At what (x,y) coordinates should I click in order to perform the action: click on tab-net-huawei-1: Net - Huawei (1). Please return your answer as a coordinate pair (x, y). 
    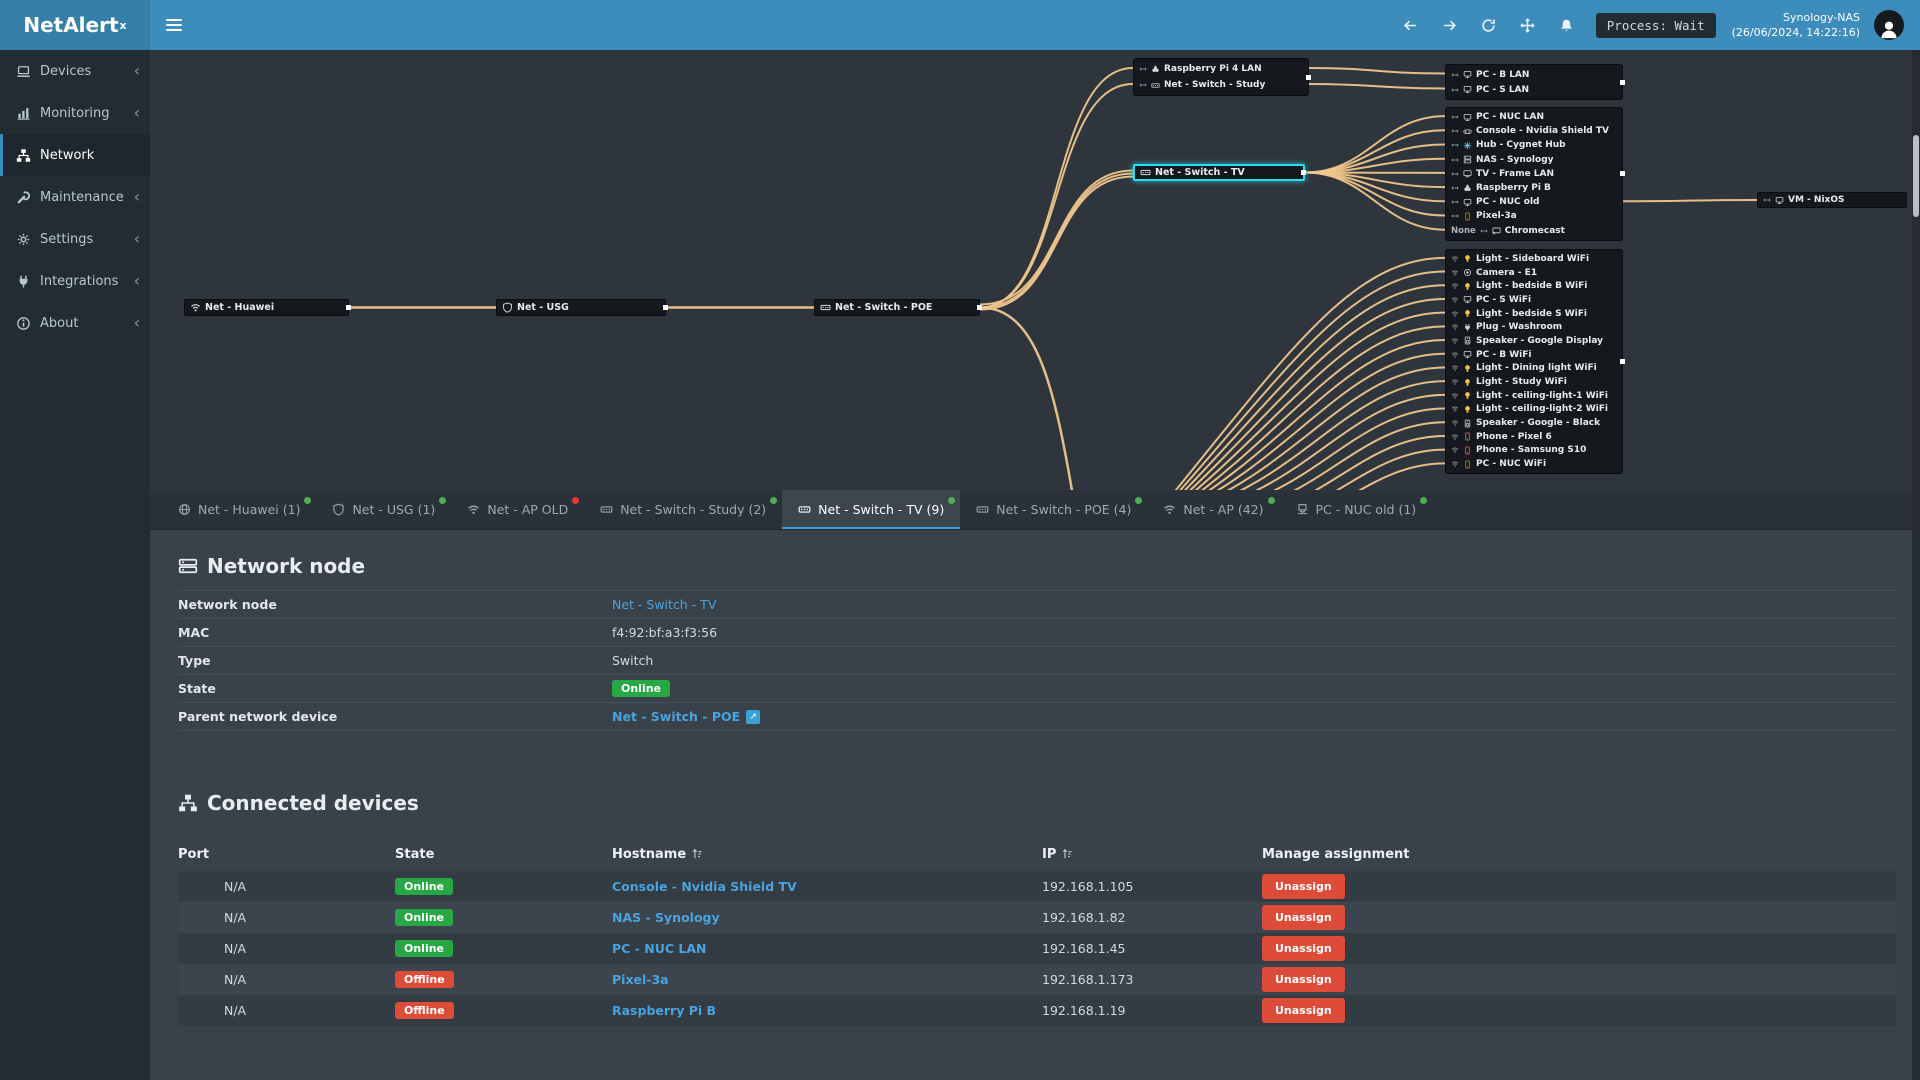
    Looking at the image, I should click on (239, 509).